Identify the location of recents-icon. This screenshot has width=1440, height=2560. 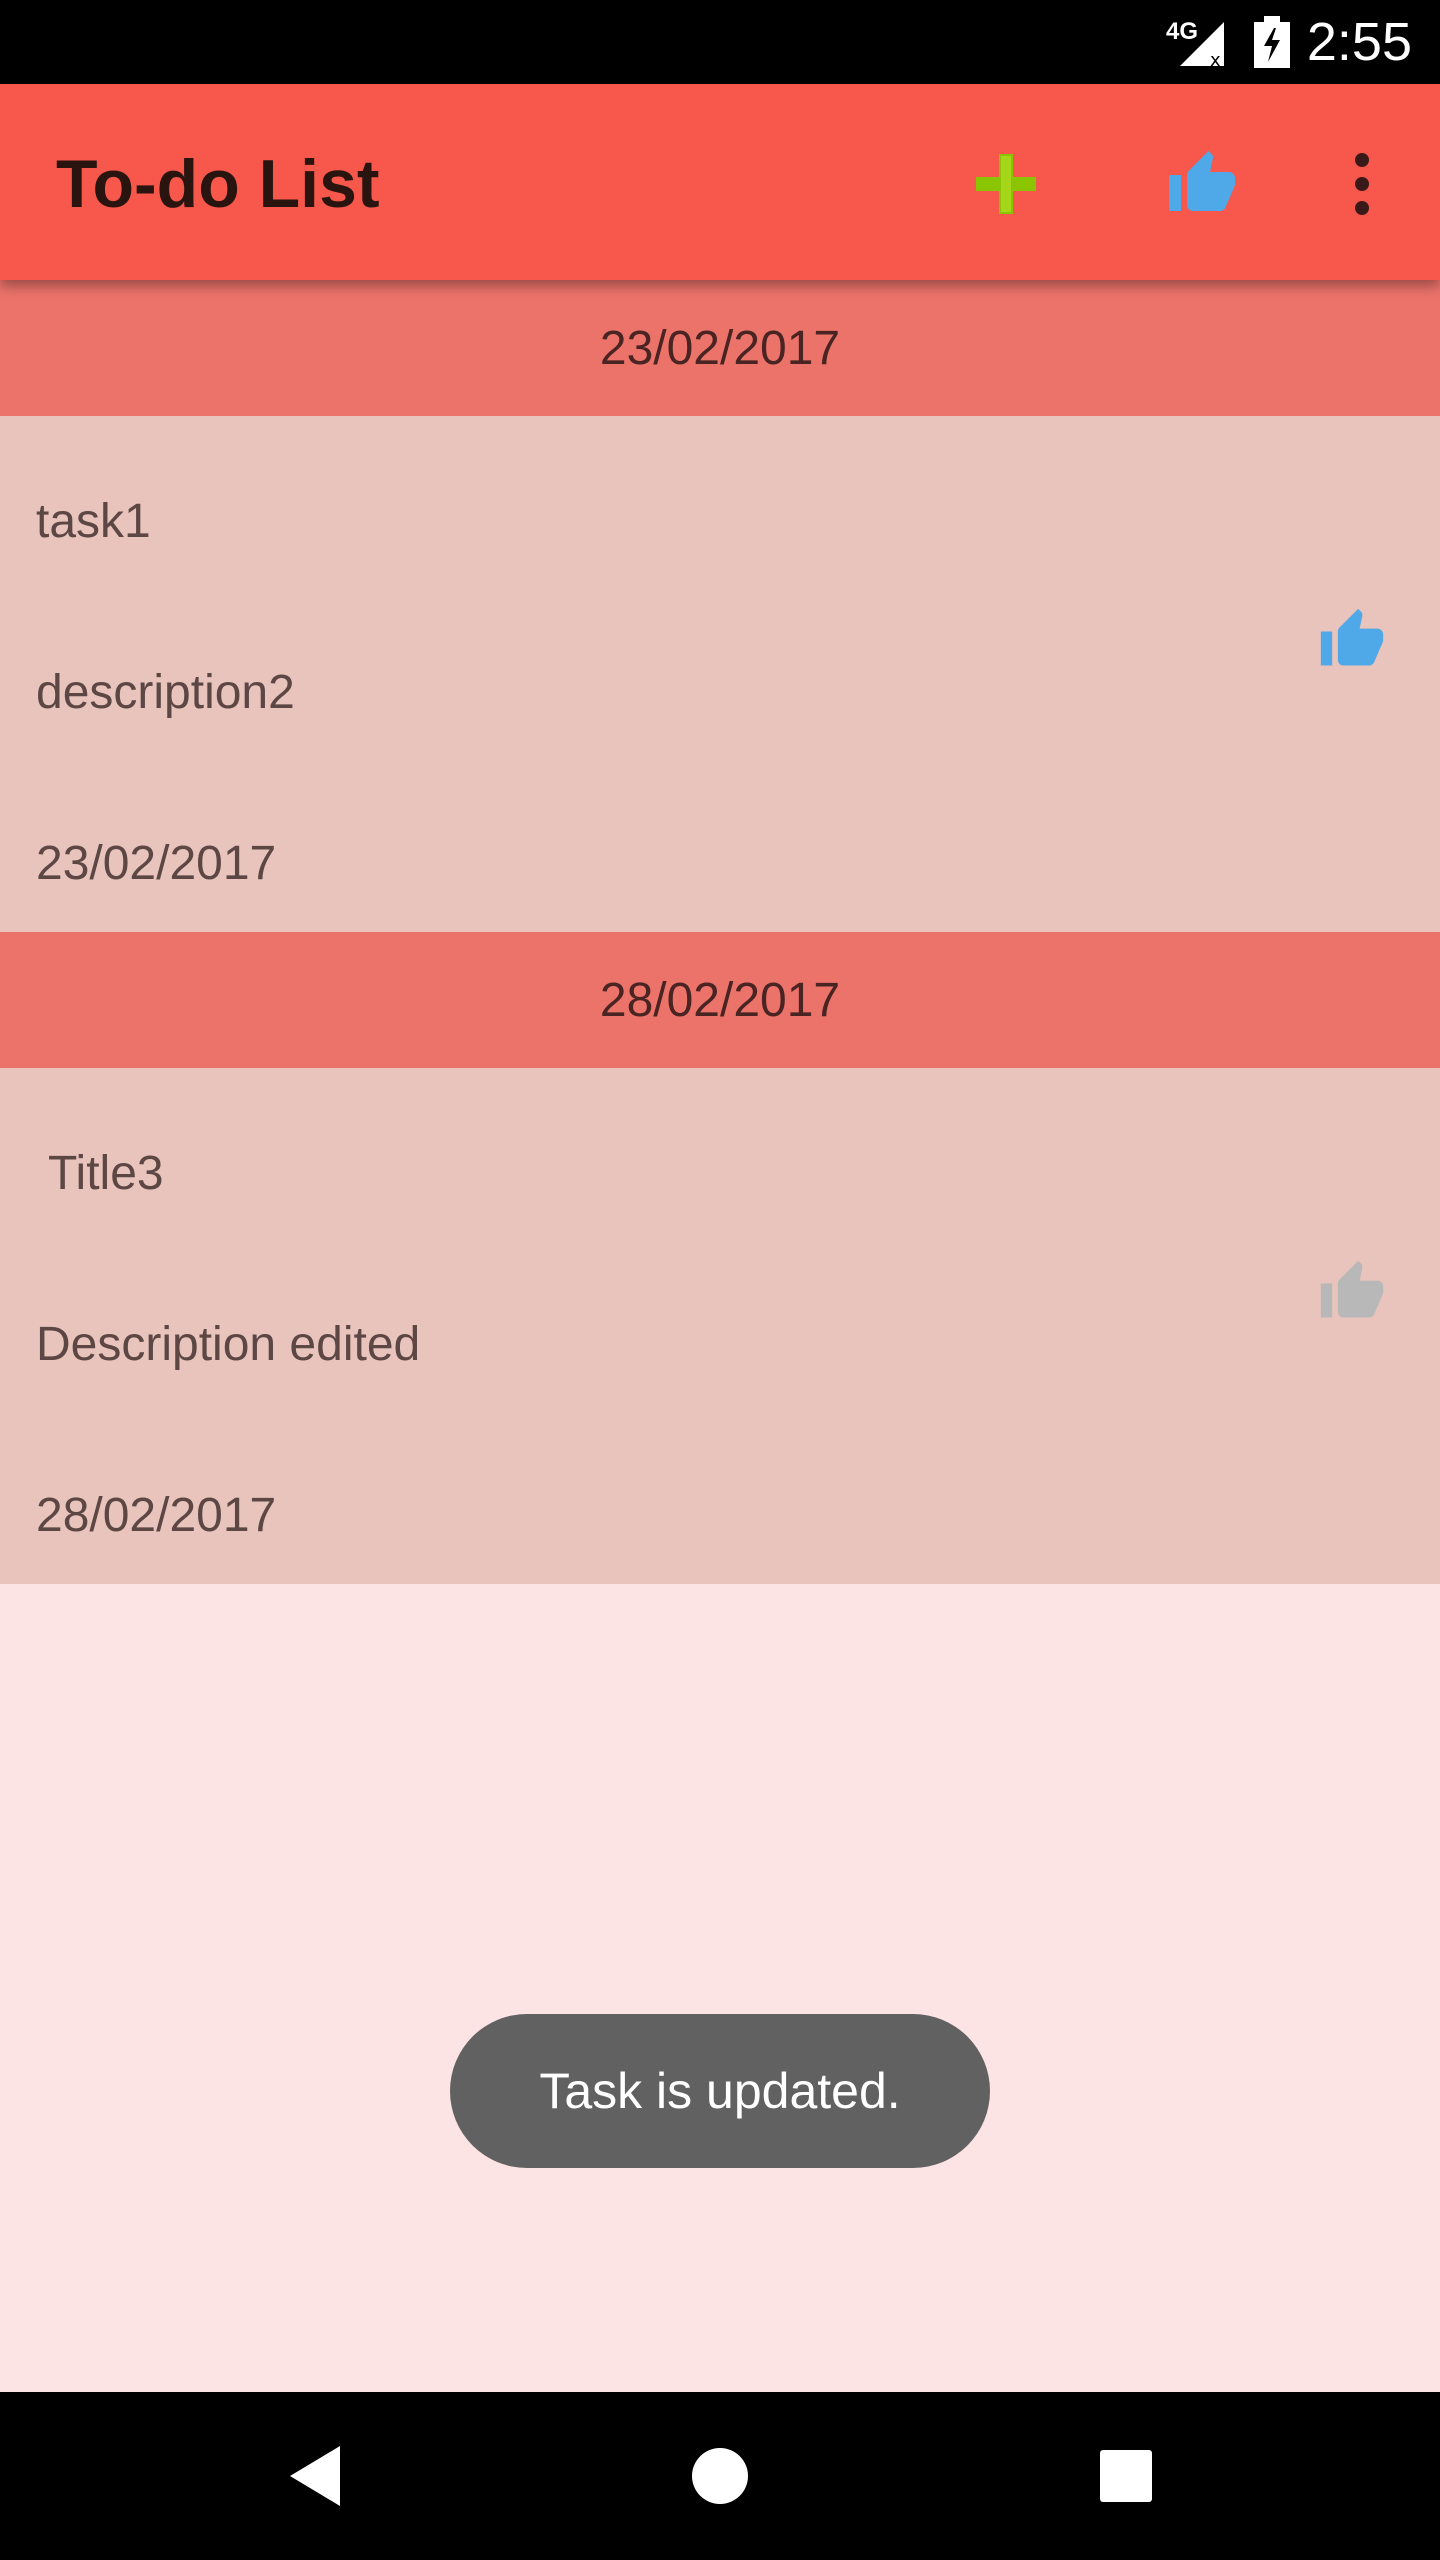
(1126, 2476).